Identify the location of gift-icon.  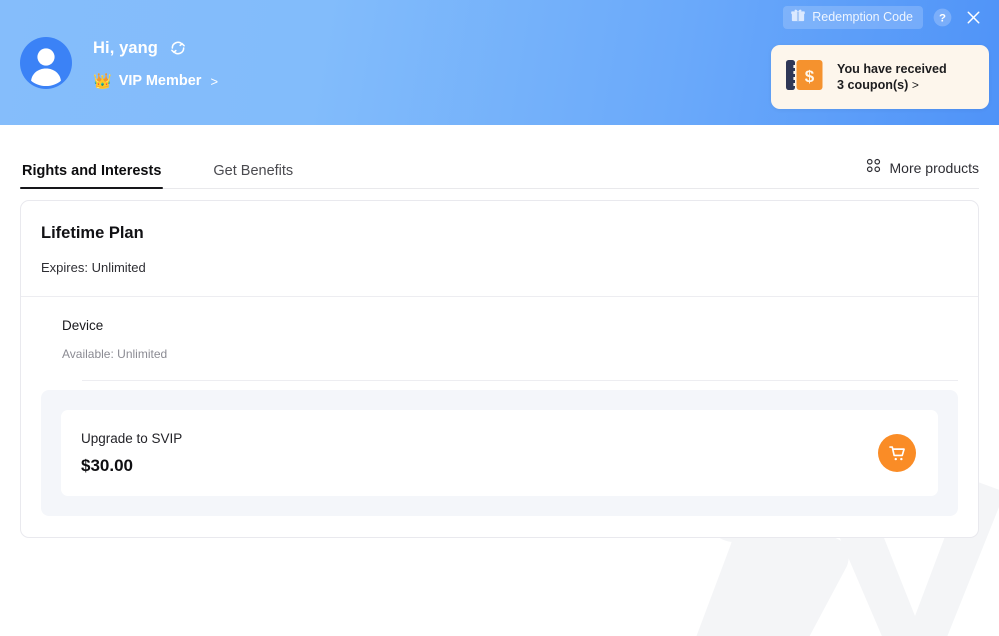
(798, 17).